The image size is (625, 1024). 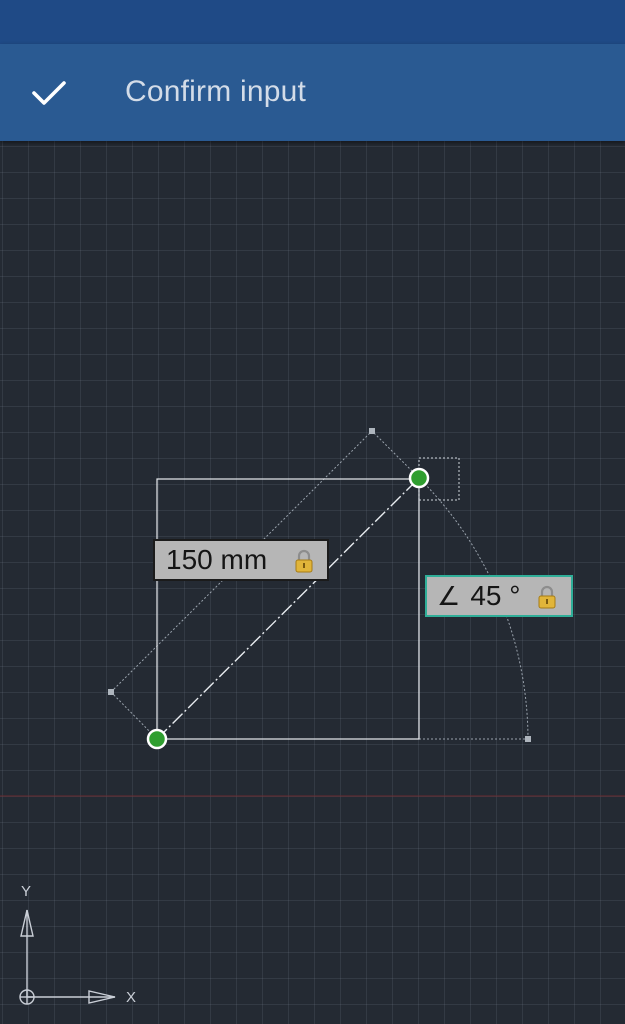 I want to click on x-axis-label: X, so click(x=131, y=997).